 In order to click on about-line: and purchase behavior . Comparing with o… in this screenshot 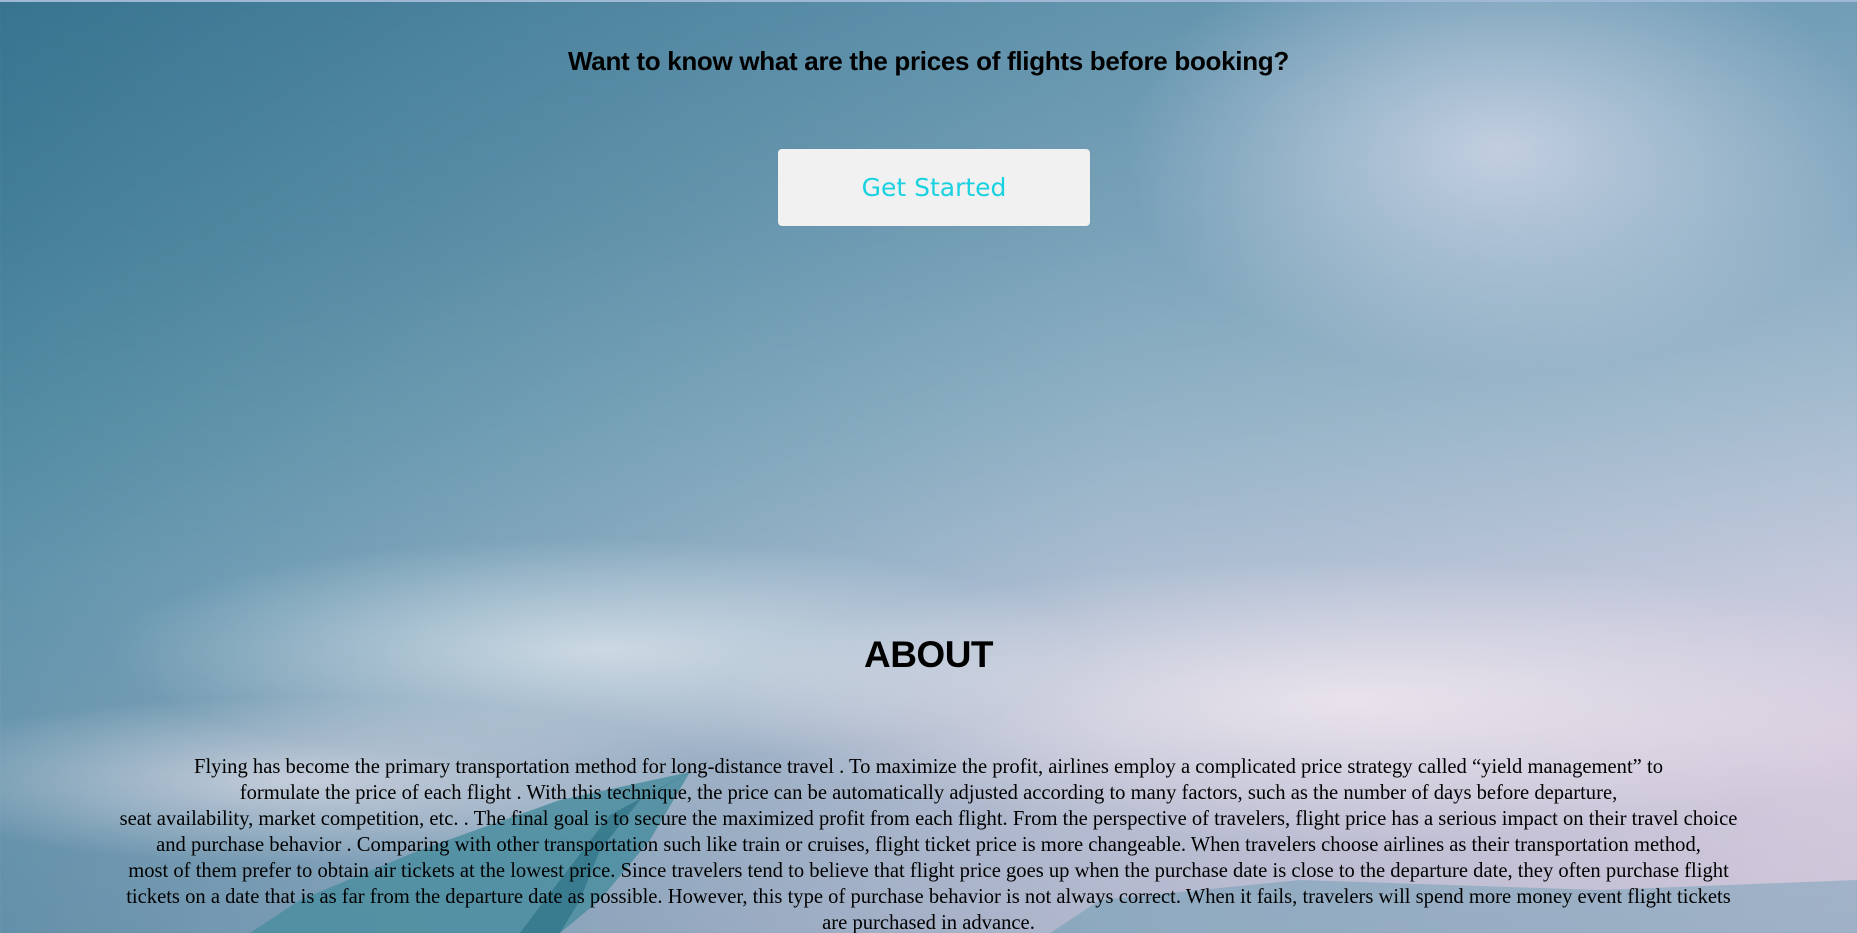, I will do `click(928, 845)`.